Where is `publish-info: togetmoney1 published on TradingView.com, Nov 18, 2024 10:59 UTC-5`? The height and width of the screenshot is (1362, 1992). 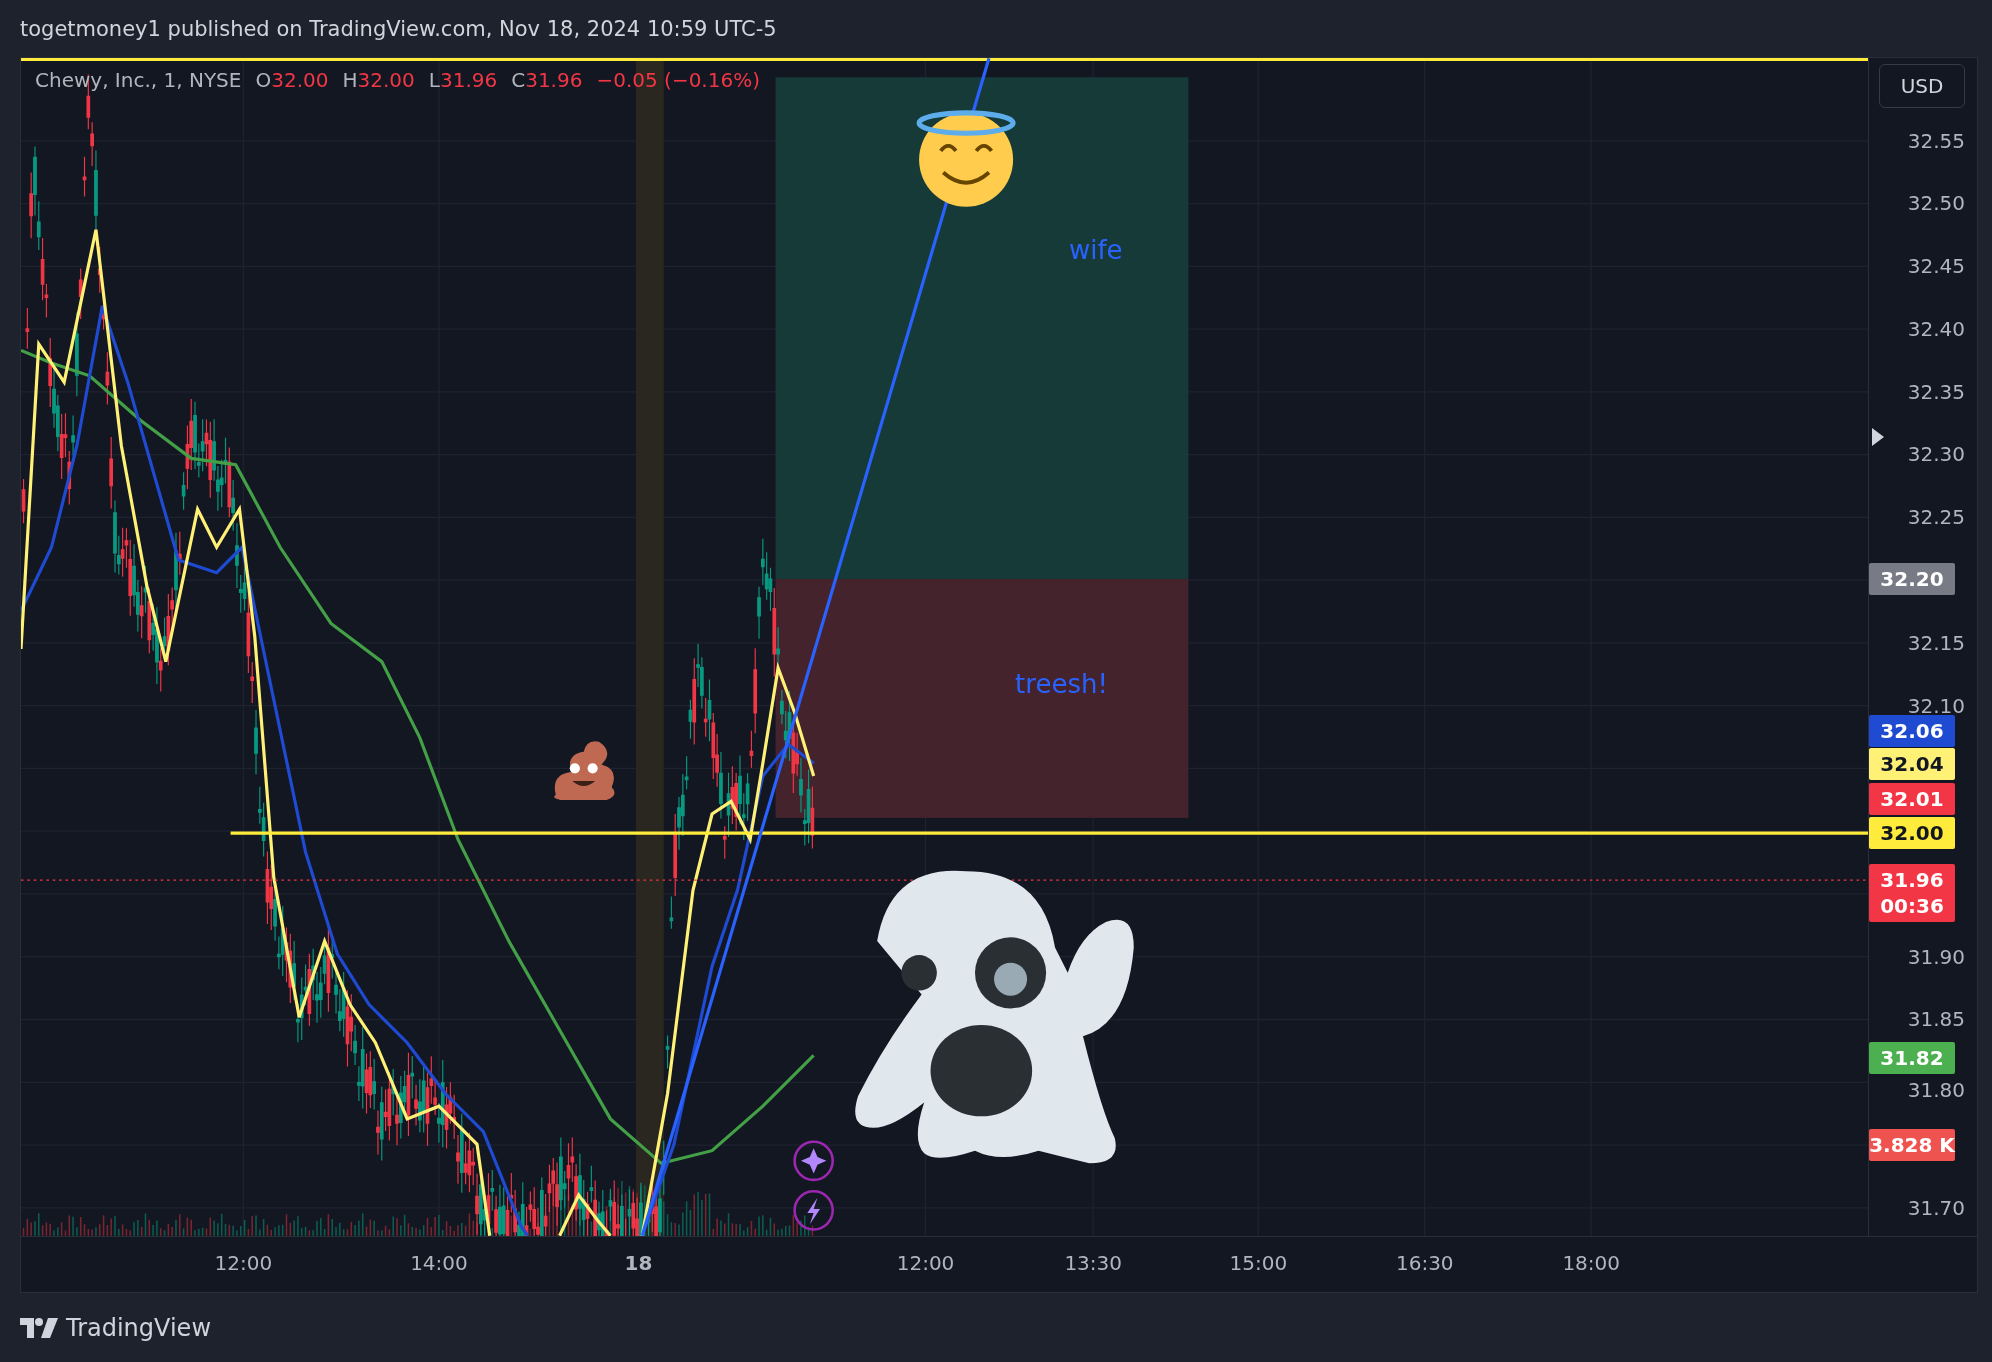 publish-info: togetmoney1 published on TradingView.com, Nov 18, 2024 10:59 UTC-5 is located at coordinates (398, 28).